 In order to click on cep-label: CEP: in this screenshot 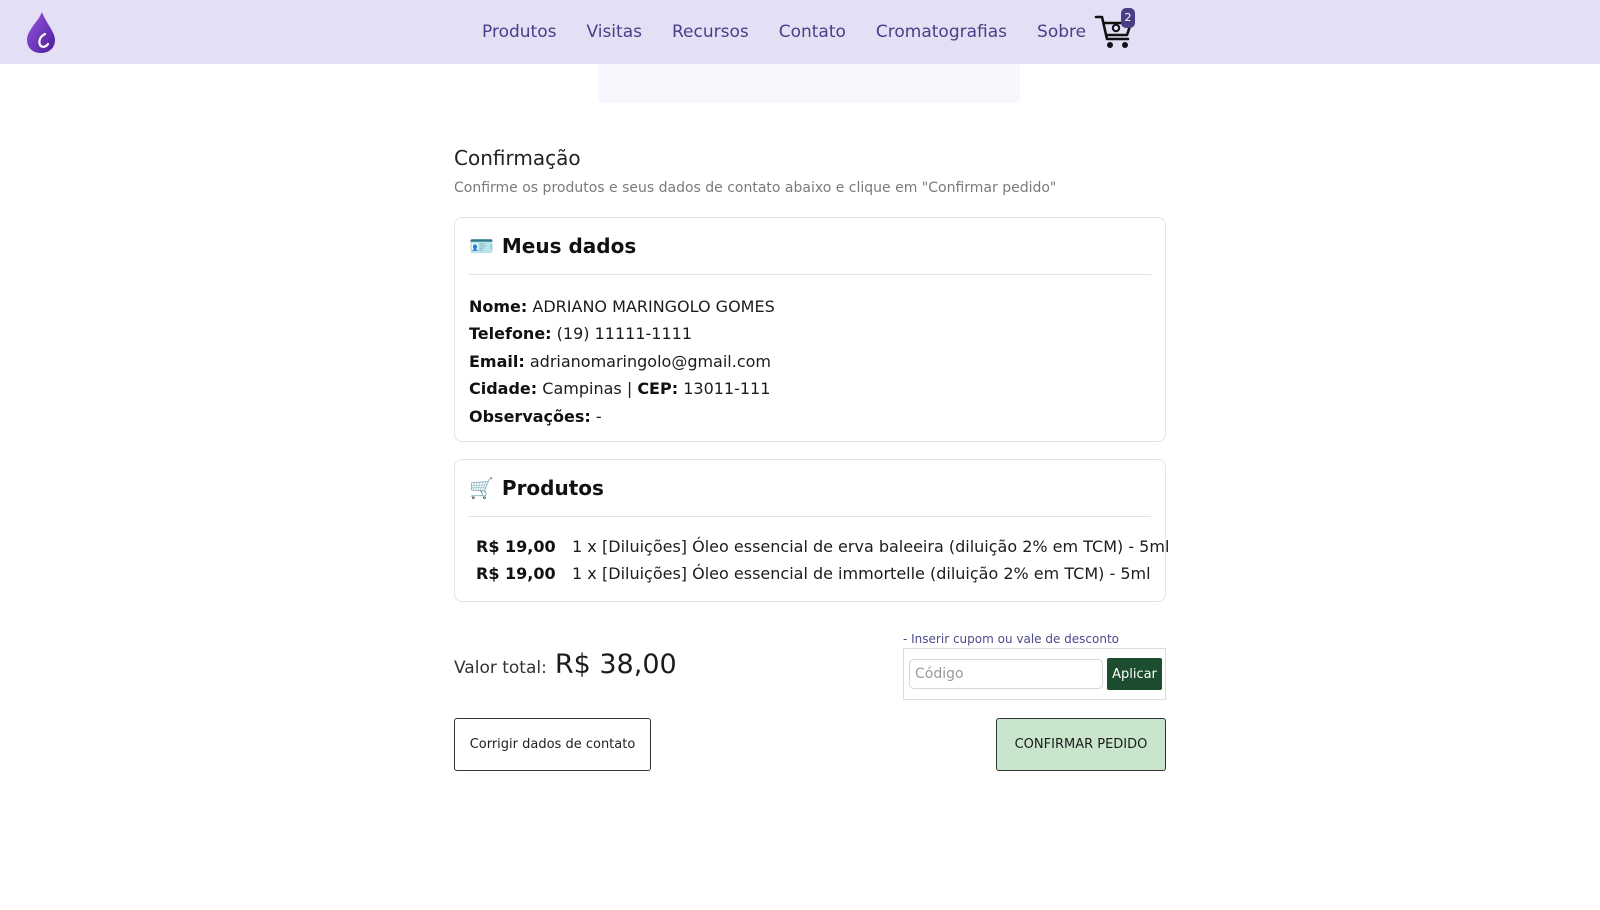, I will do `click(658, 389)`.